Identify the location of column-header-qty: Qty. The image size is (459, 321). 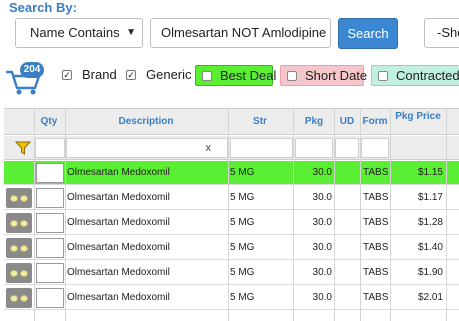
(49, 122).